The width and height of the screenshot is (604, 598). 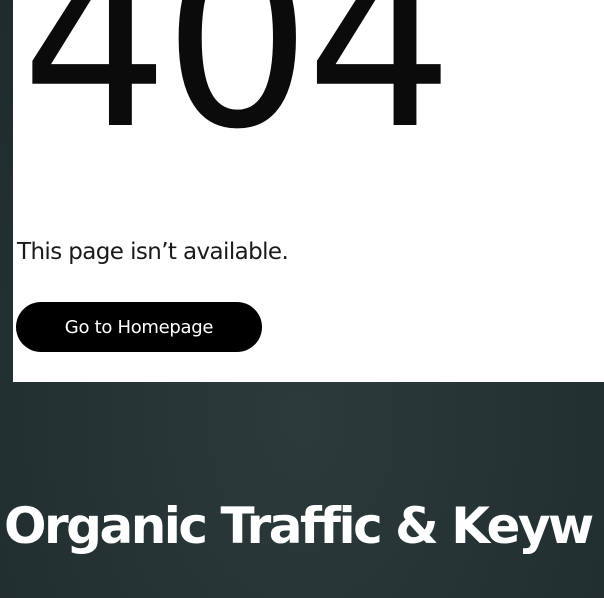 What do you see at coordinates (153, 252) in the screenshot?
I see `error-message: This page isn’t available.` at bounding box center [153, 252].